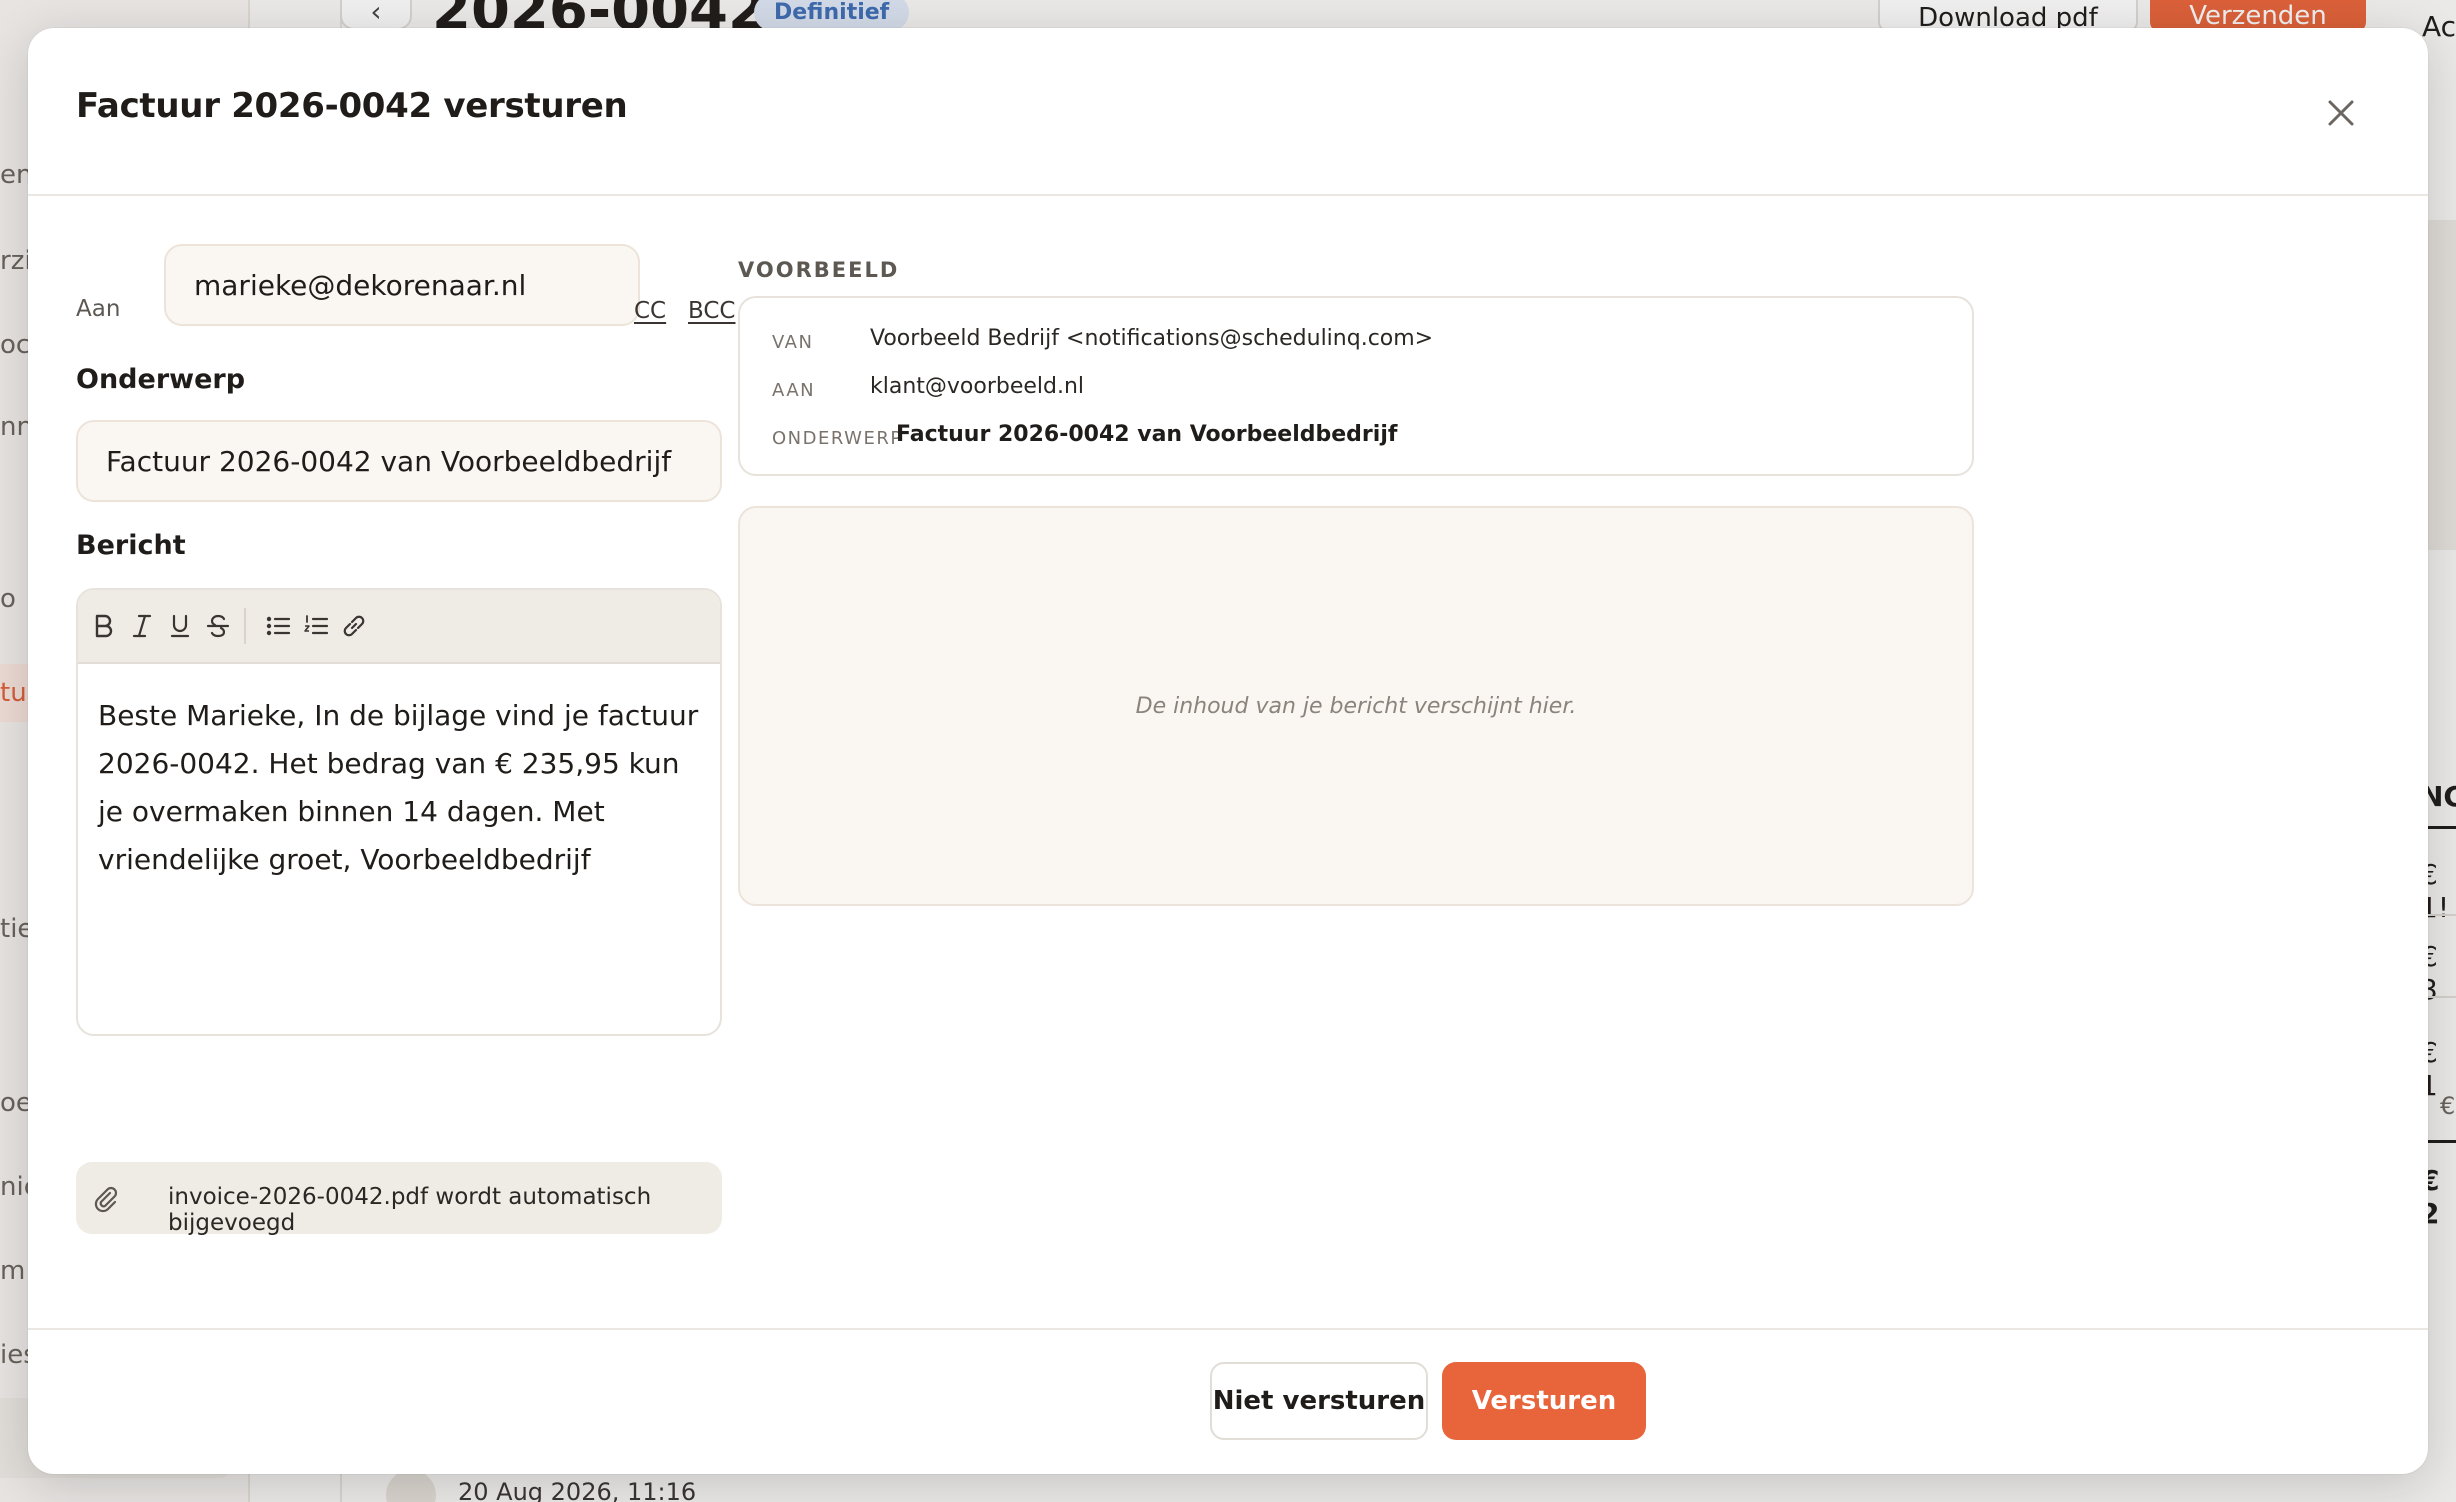  What do you see at coordinates (837, 438) in the screenshot?
I see `preview-subject-key: ONDERWERP` at bounding box center [837, 438].